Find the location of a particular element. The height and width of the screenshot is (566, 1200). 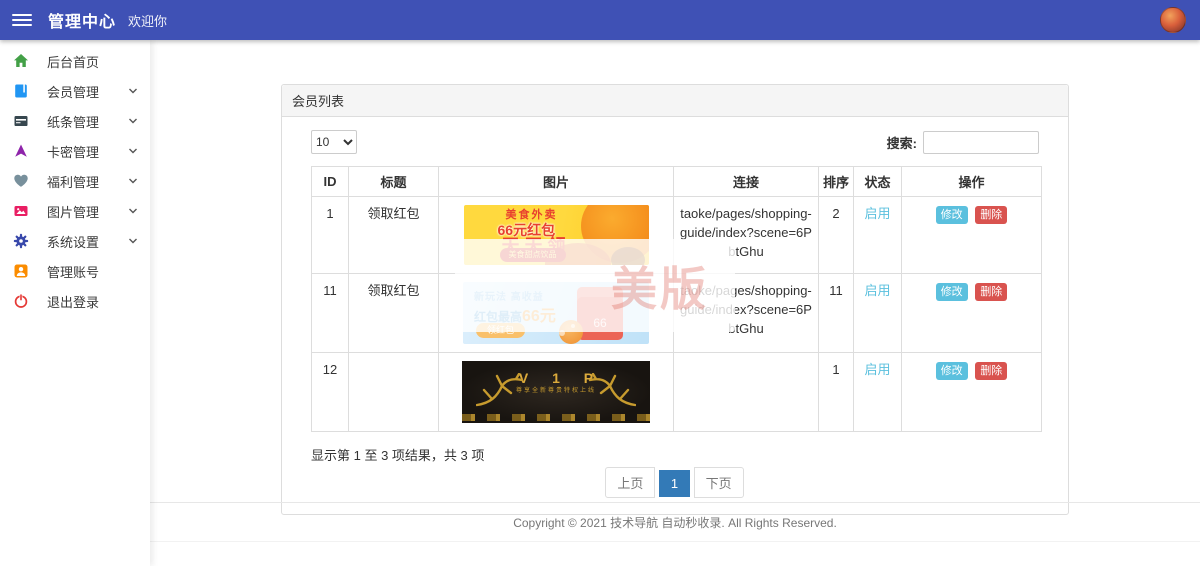

cell-sort: 1 is located at coordinates (836, 392).